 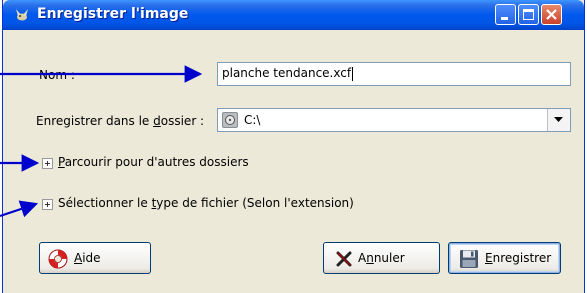 What do you see at coordinates (47, 163) in the screenshot?
I see `browse-expander` at bounding box center [47, 163].